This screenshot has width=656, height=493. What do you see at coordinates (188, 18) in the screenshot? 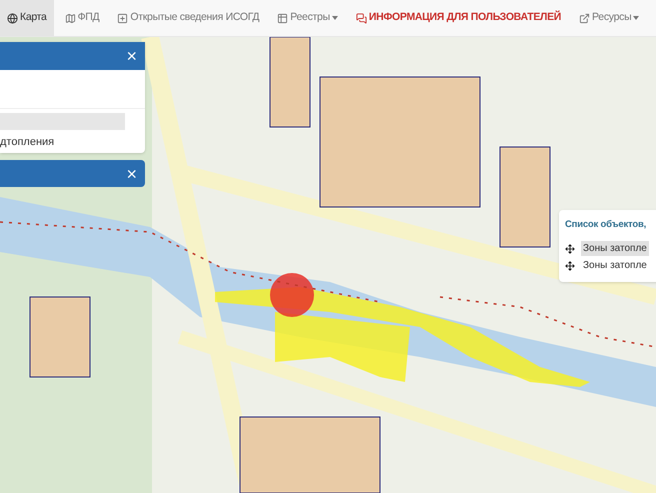
I see `nav-link: Открытые сведения ИСОГД` at bounding box center [188, 18].